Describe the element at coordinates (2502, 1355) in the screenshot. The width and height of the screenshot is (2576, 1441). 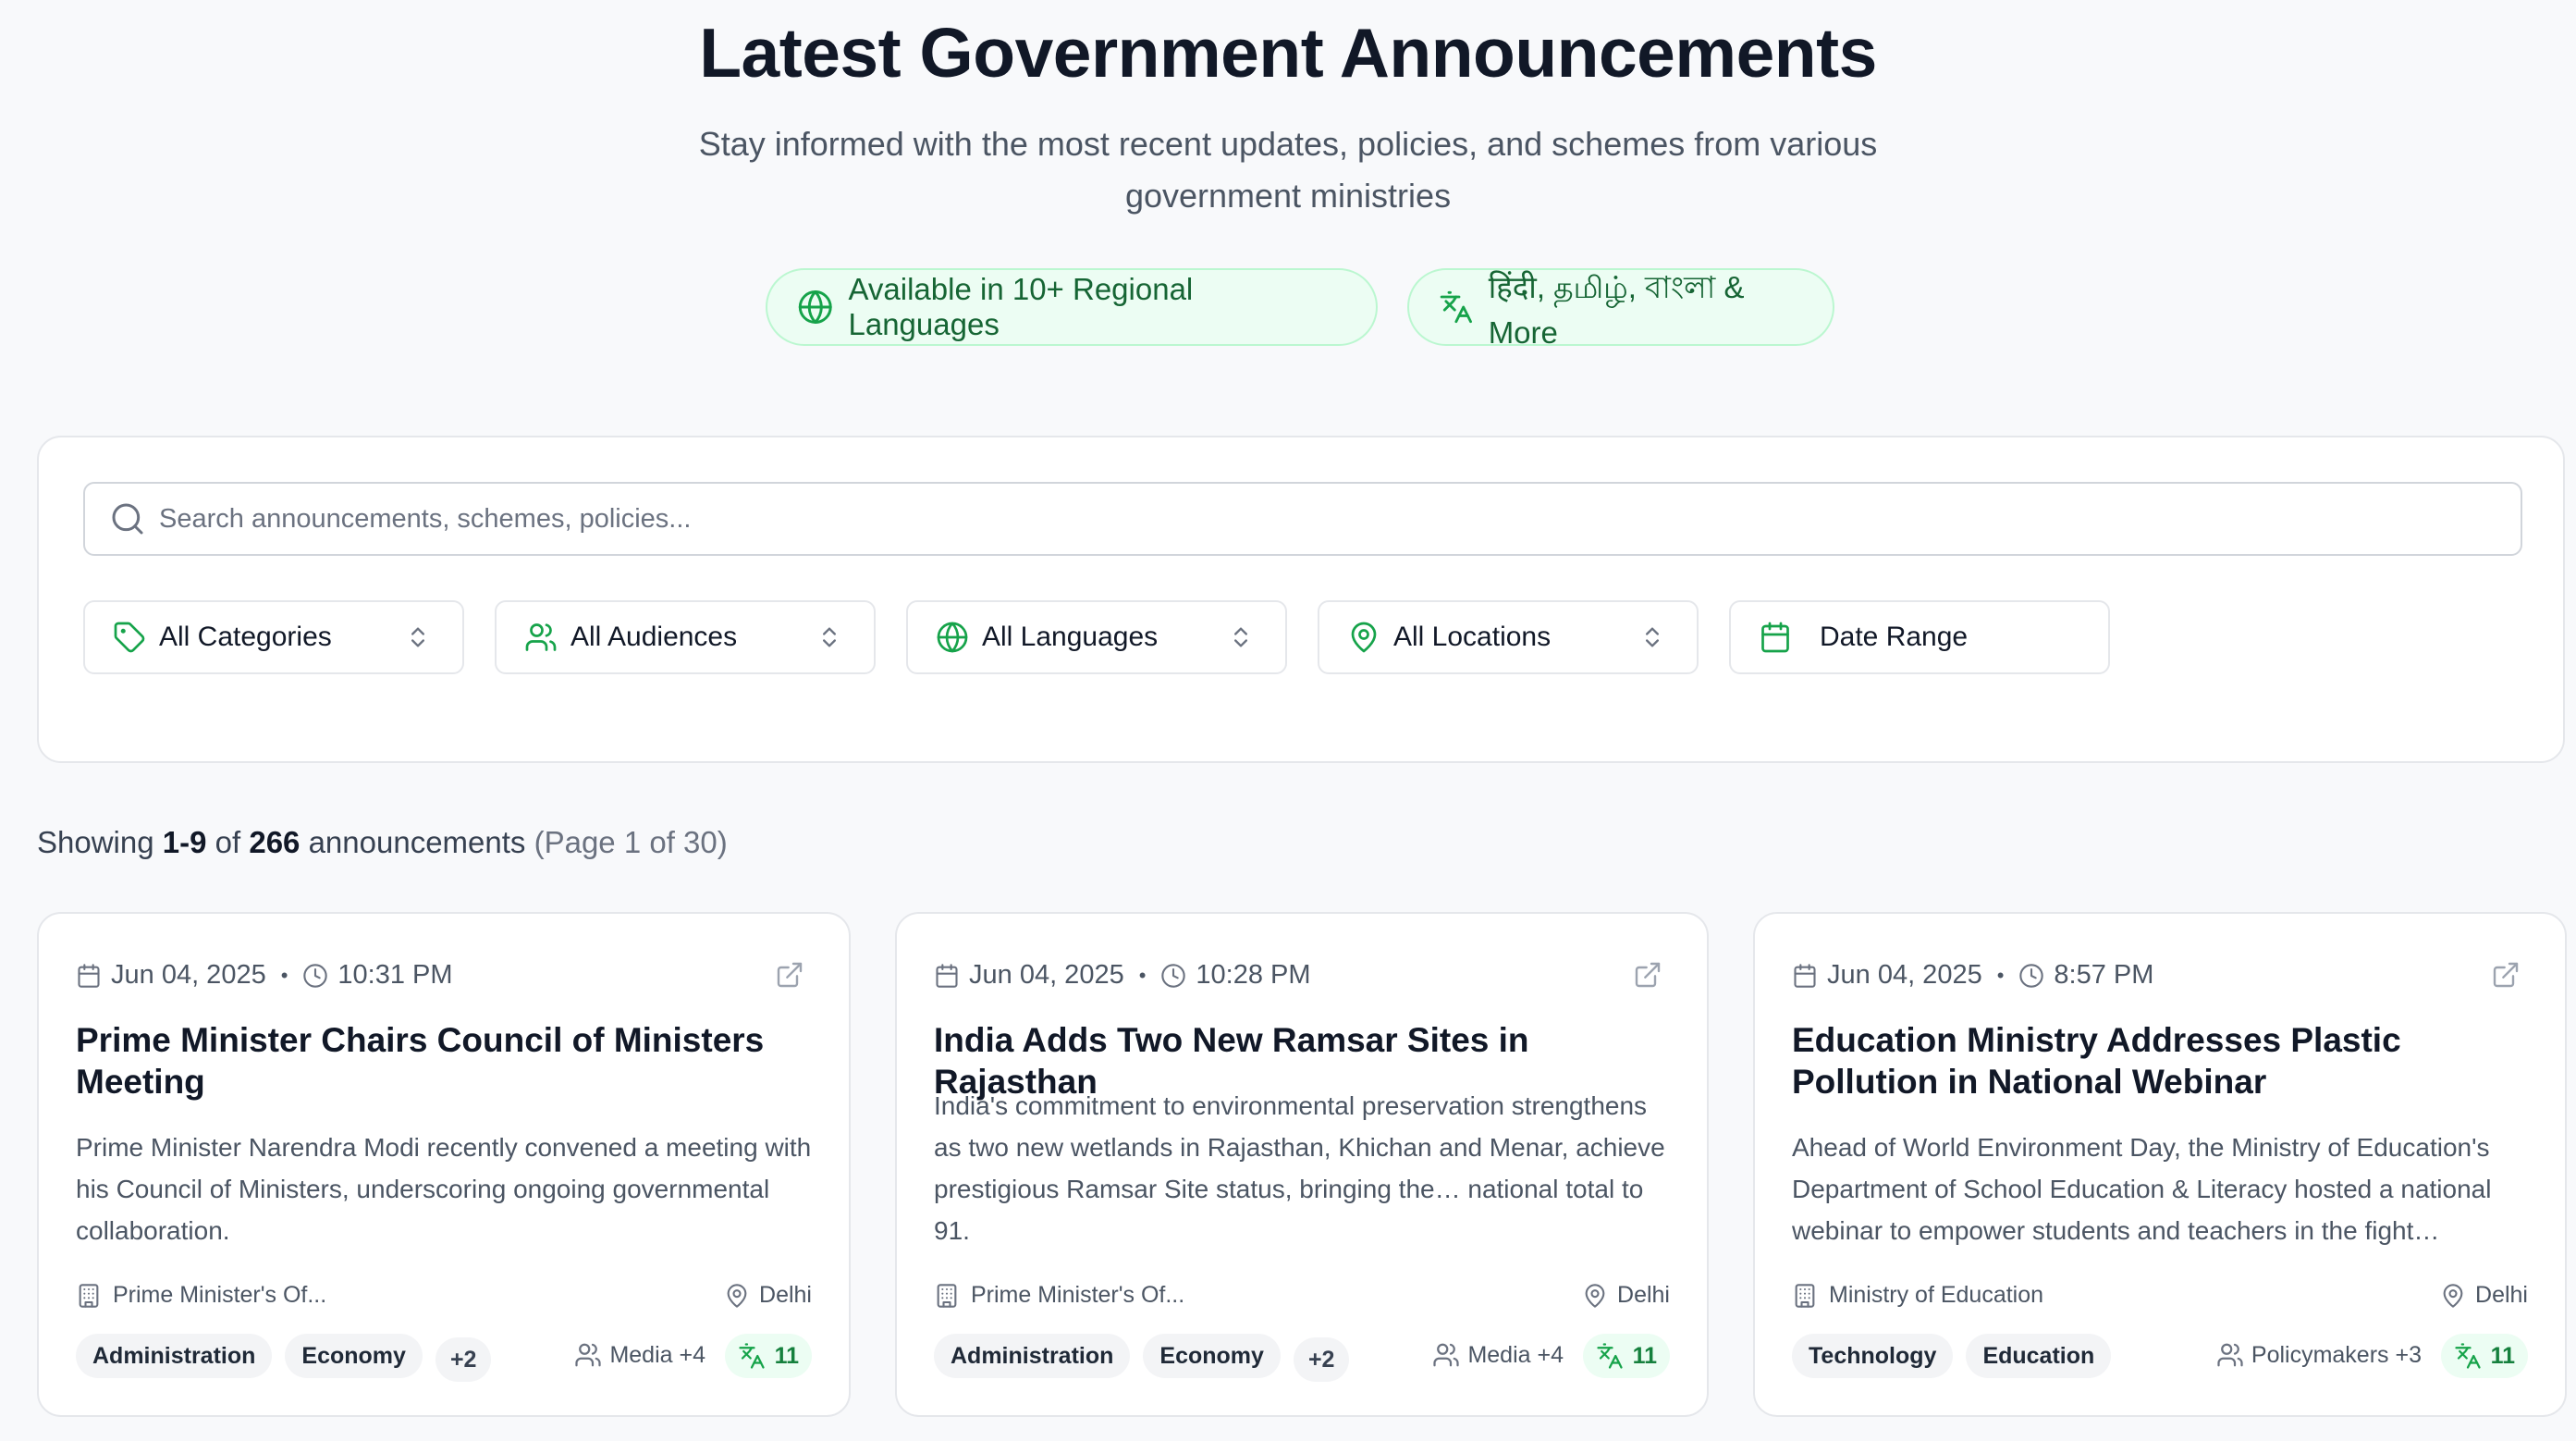
I see `language-count: 11` at that location.